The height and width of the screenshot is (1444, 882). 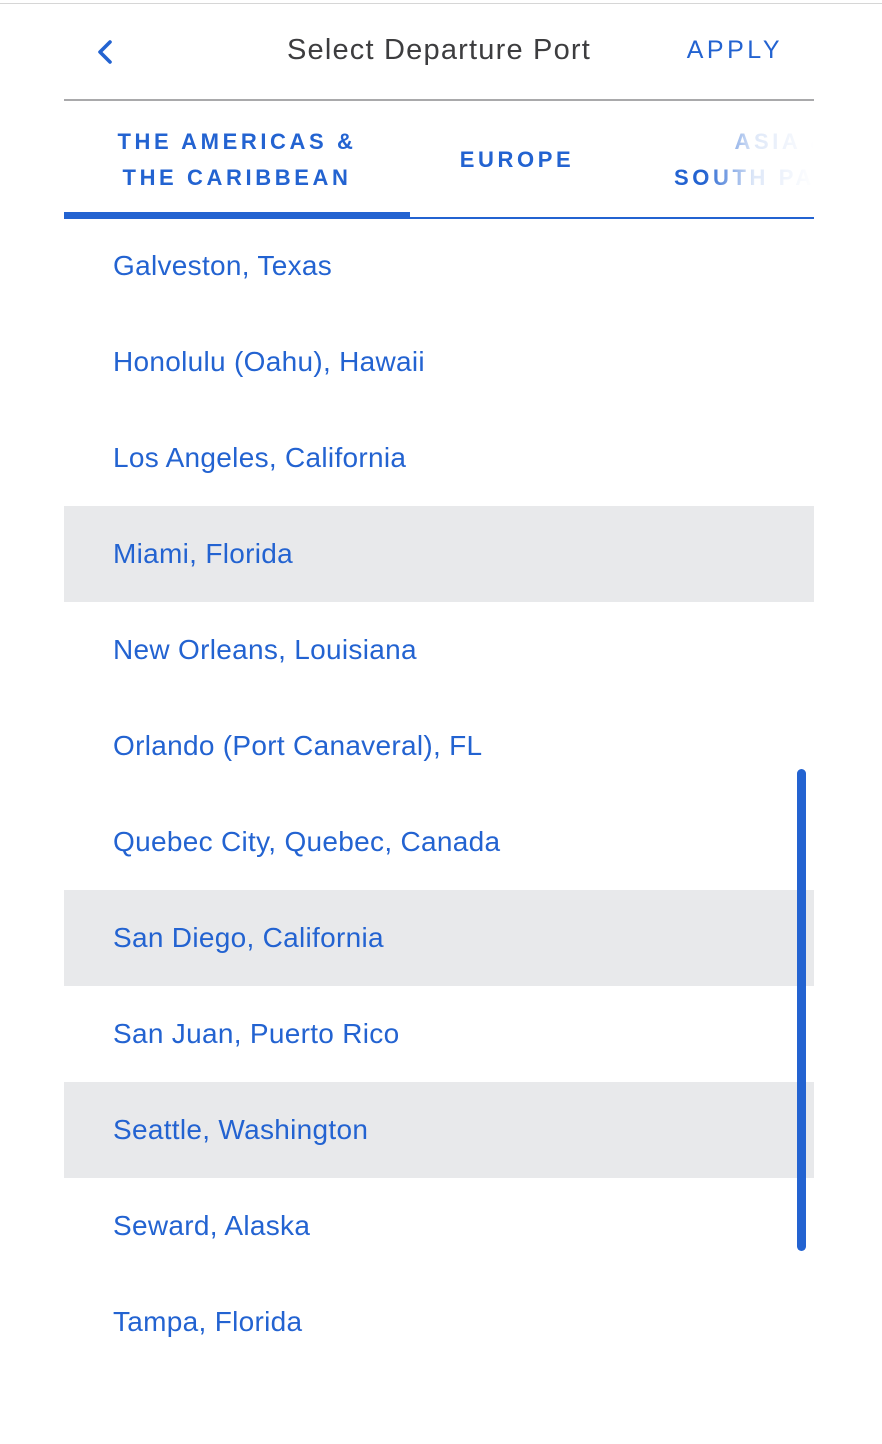 I want to click on tab-europe: EUROPE, so click(x=517, y=160).